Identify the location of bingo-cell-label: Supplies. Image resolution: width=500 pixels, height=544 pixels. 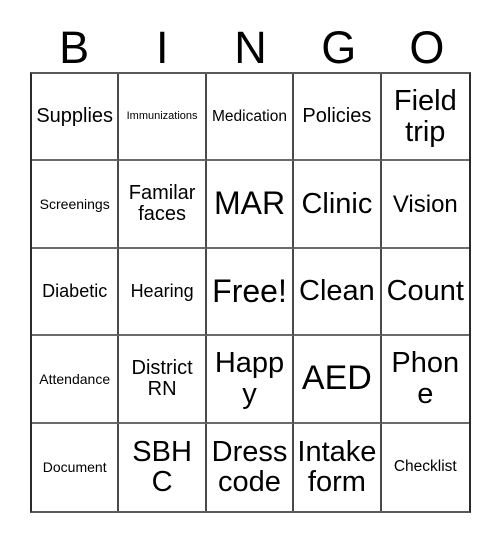
(75, 116).